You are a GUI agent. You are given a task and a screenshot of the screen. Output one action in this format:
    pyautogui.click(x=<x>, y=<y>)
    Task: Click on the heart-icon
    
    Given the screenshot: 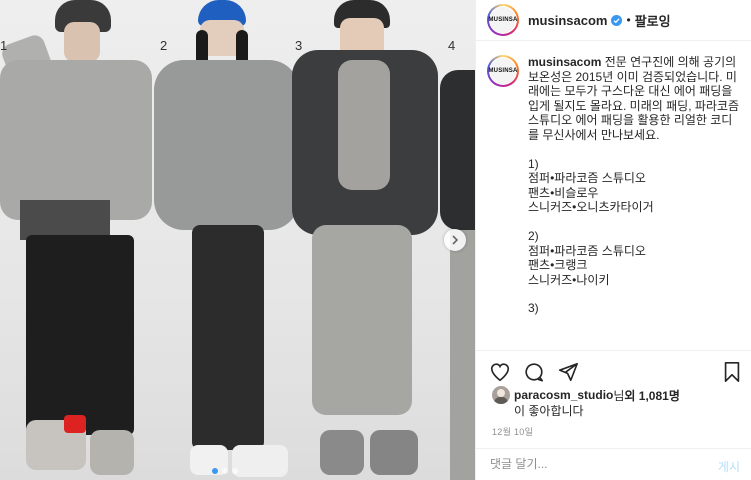 What is the action you would take?
    pyautogui.click(x=500, y=372)
    